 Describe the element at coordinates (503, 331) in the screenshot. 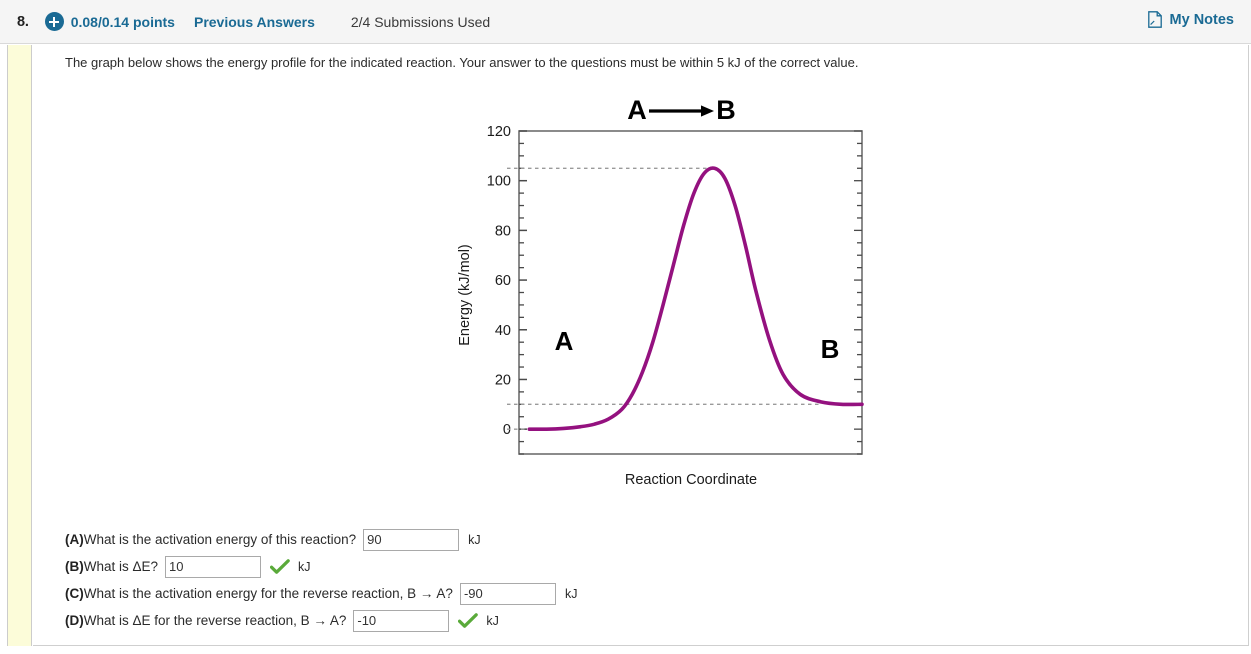

I see `svg-text: 40` at that location.